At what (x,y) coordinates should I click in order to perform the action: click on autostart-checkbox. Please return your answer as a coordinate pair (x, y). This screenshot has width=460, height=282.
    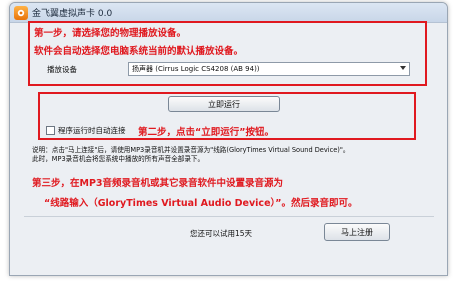
    Looking at the image, I should click on (50, 130).